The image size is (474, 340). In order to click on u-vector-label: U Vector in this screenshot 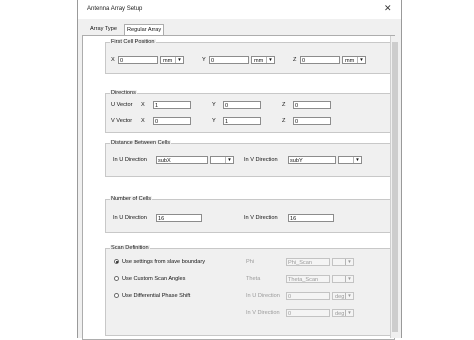, I will do `click(122, 105)`.